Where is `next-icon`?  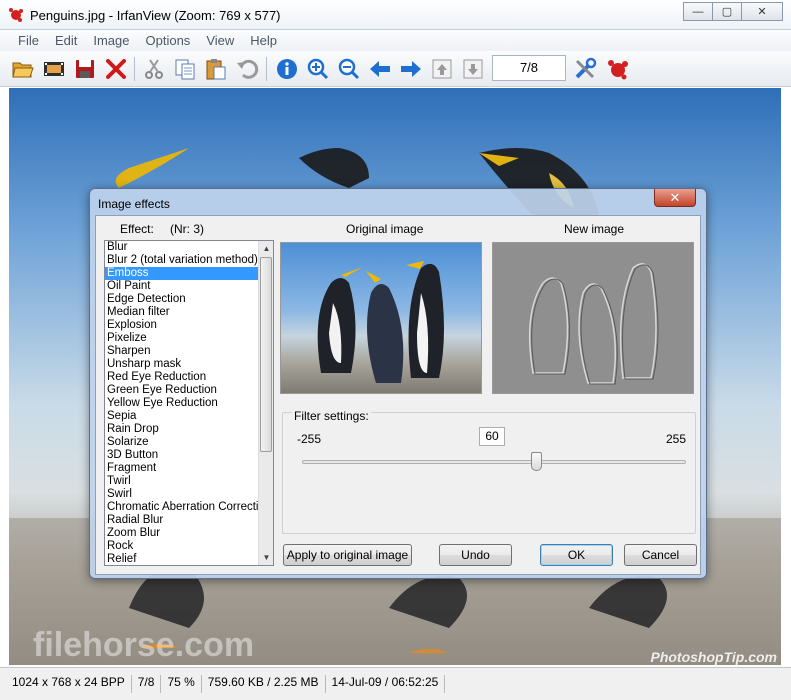 next-icon is located at coordinates (411, 69).